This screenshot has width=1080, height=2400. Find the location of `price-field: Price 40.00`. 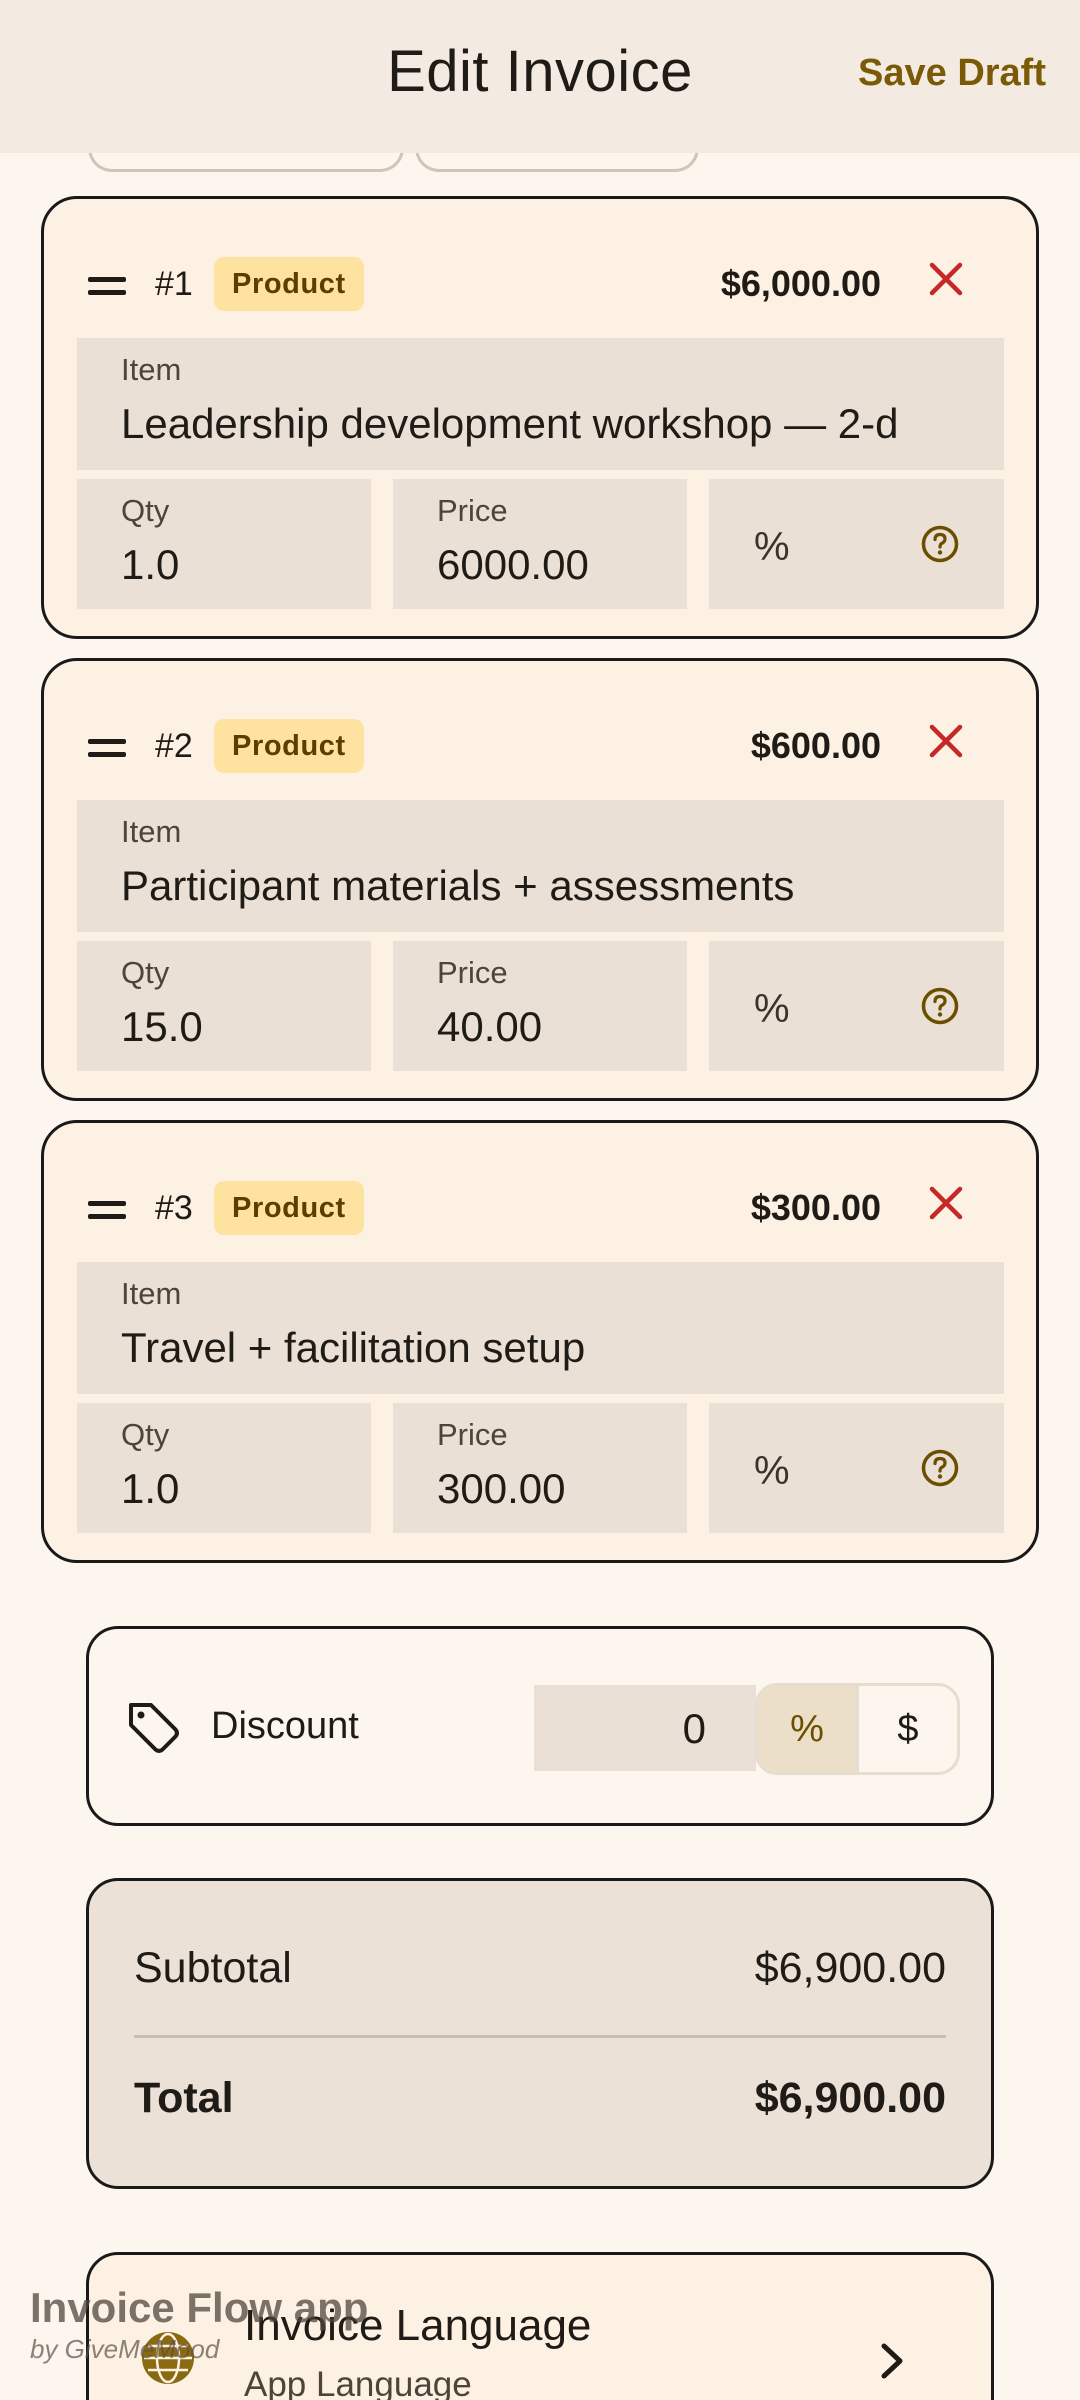

price-field: Price 40.00 is located at coordinates (540, 1006).